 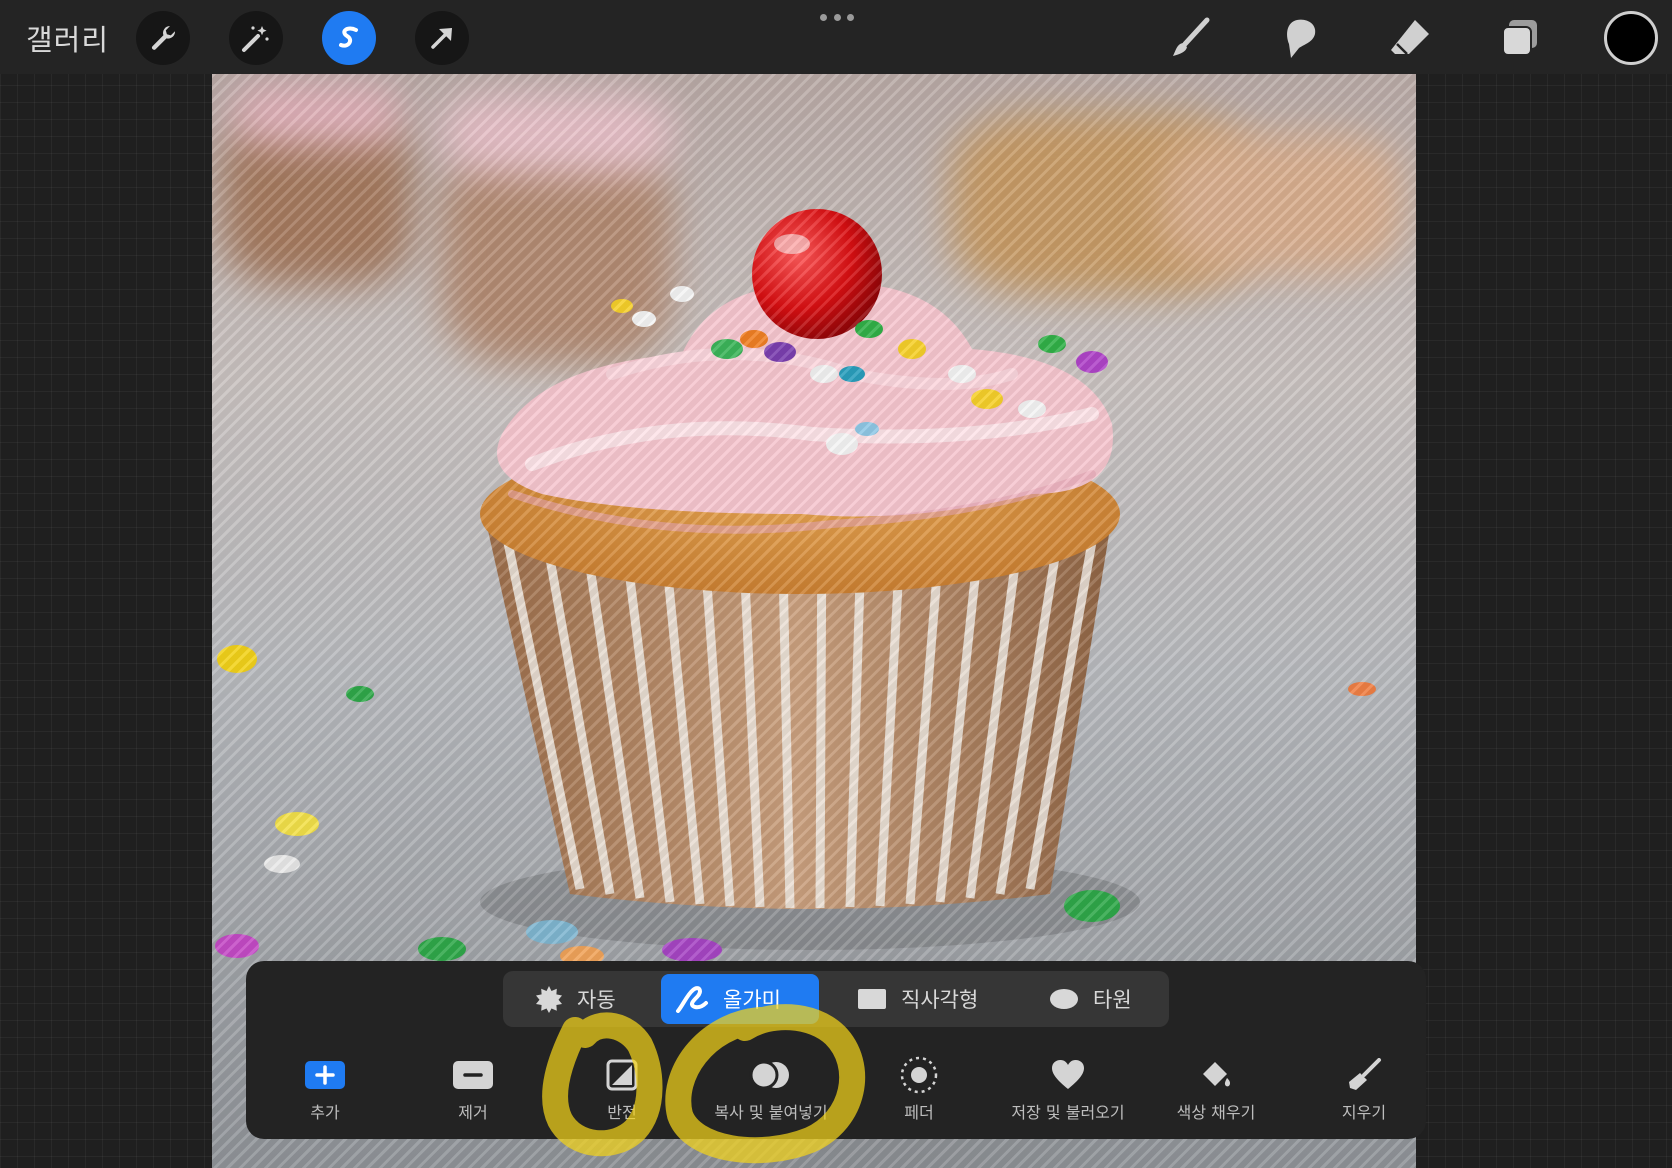 I want to click on eraser-icon, so click(x=1410, y=37).